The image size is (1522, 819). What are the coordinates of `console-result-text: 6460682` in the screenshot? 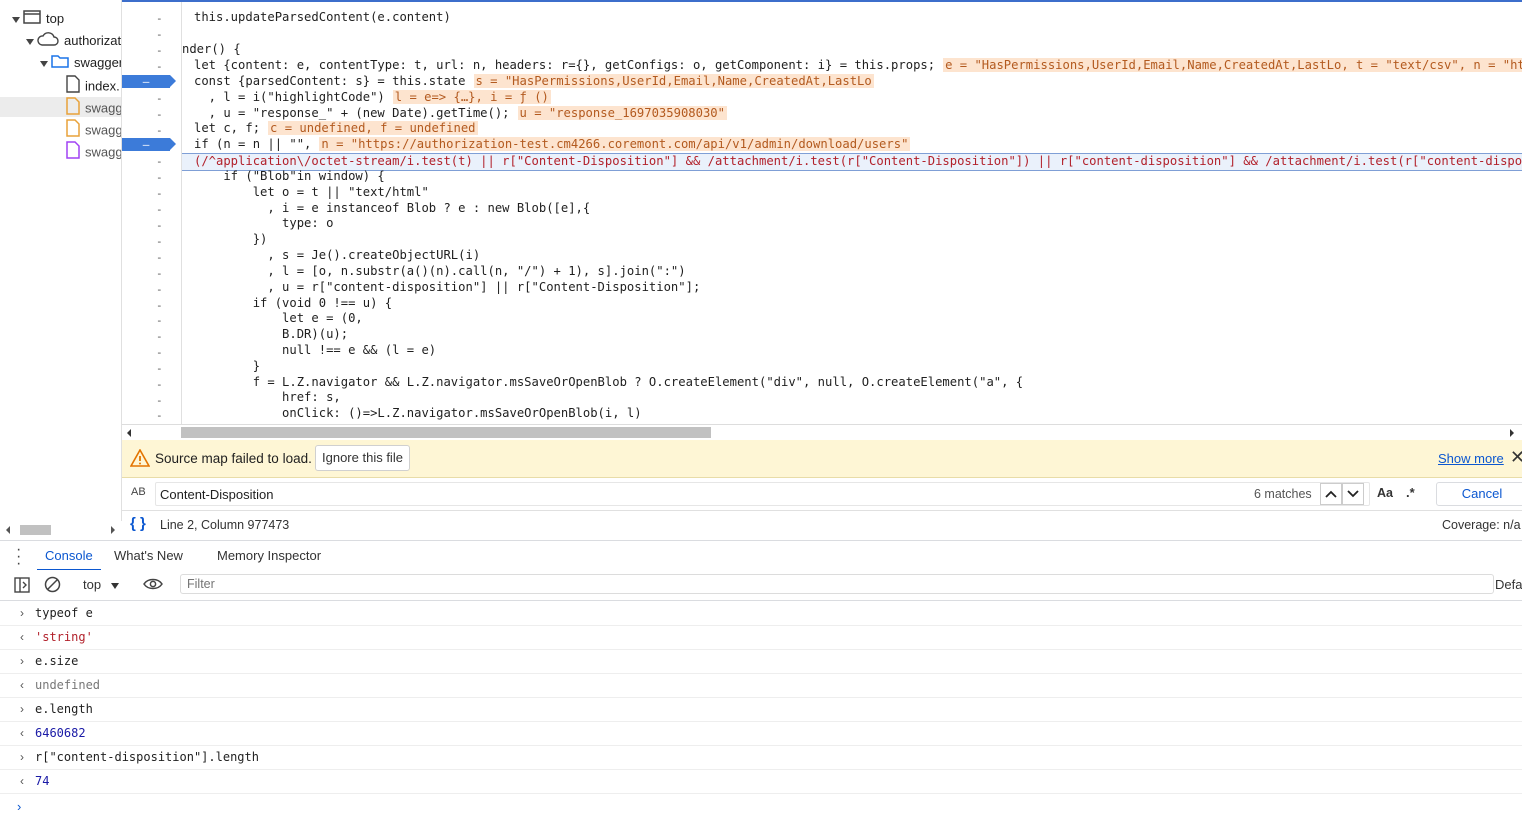 It's located at (60, 733).